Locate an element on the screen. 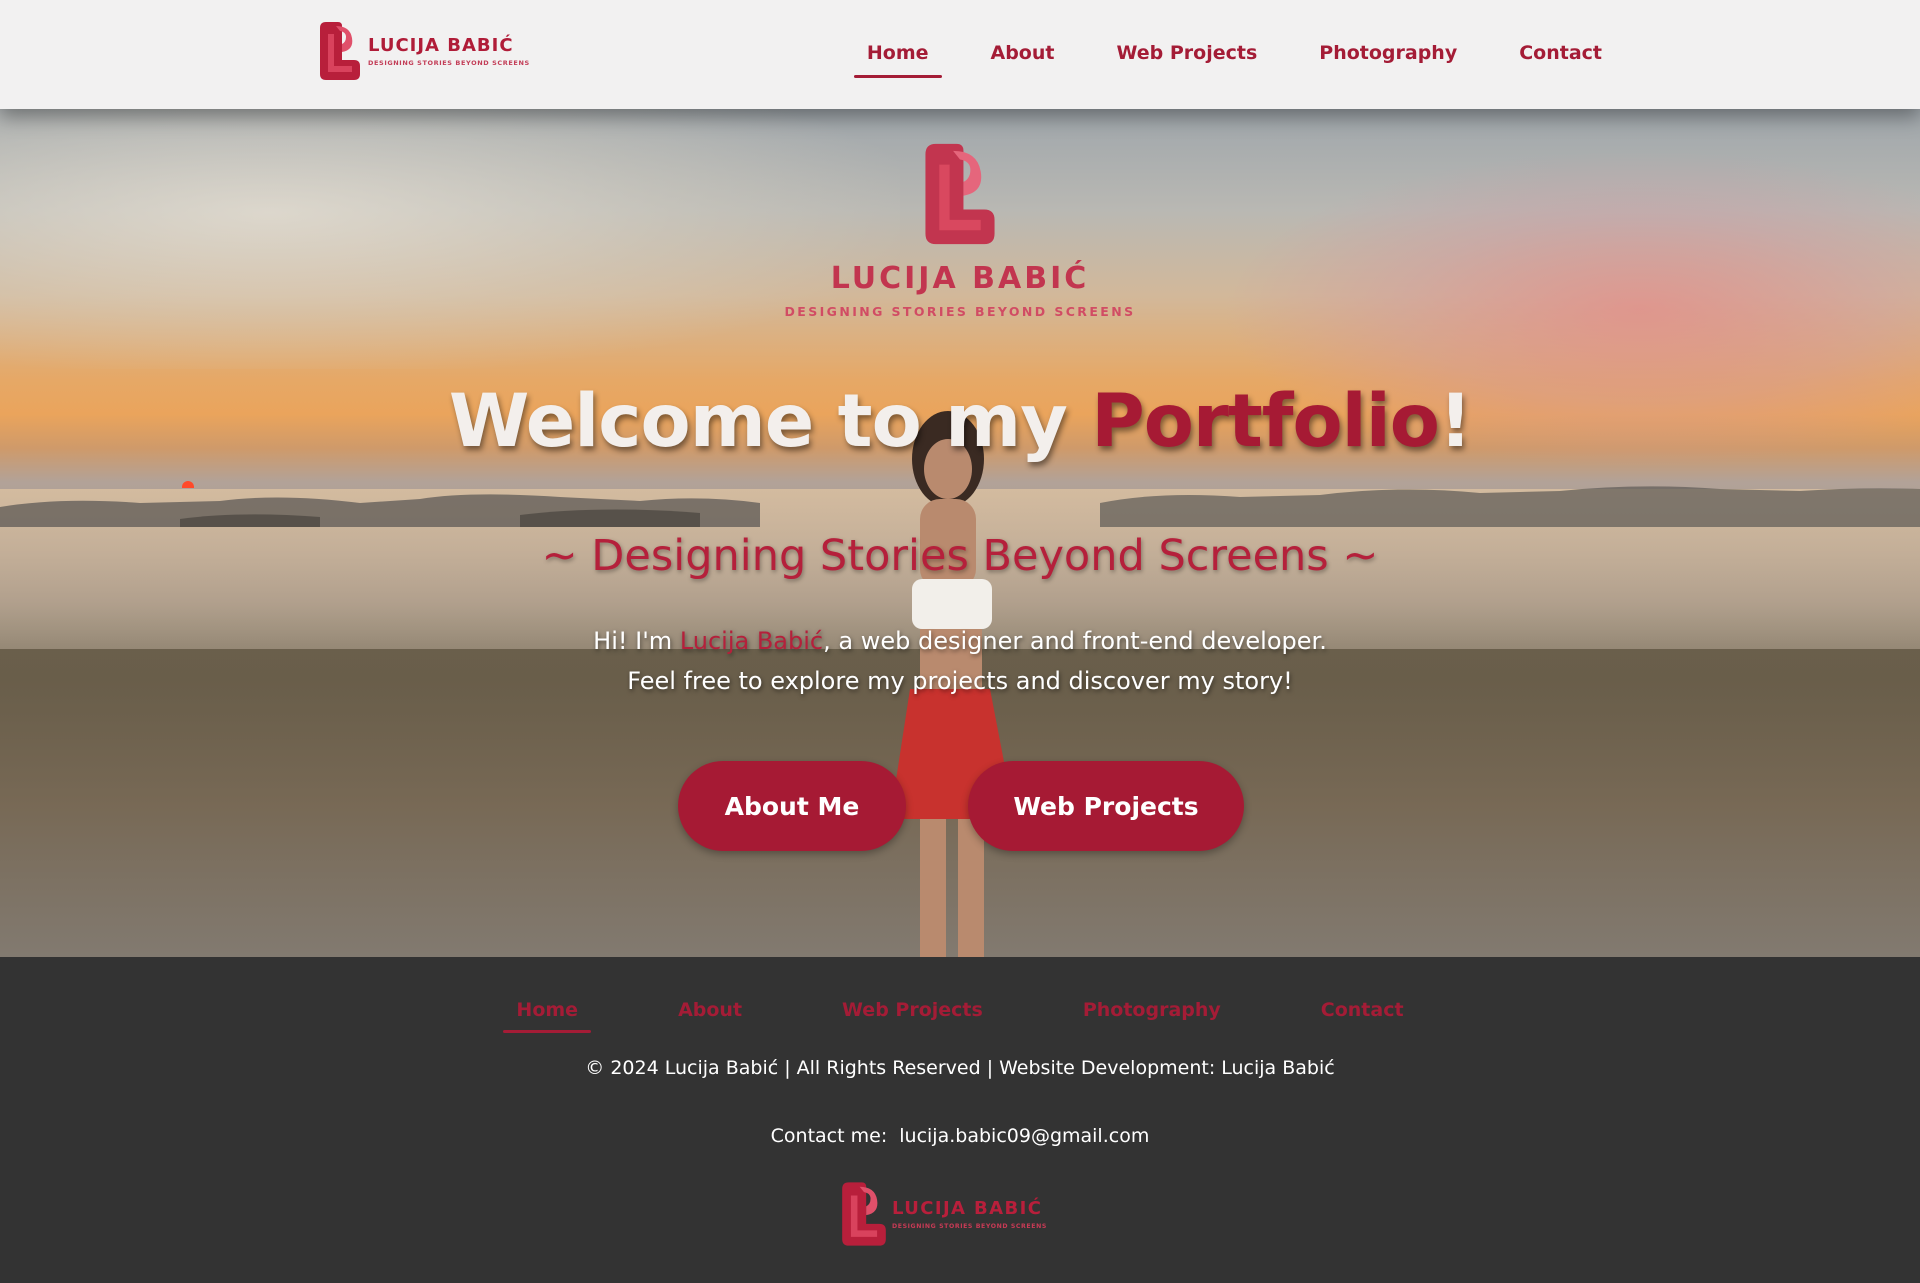 Image resolution: width=1920 pixels, height=1283 pixels. hero-title: Welcome to my Portfolio! is located at coordinates (960, 421).